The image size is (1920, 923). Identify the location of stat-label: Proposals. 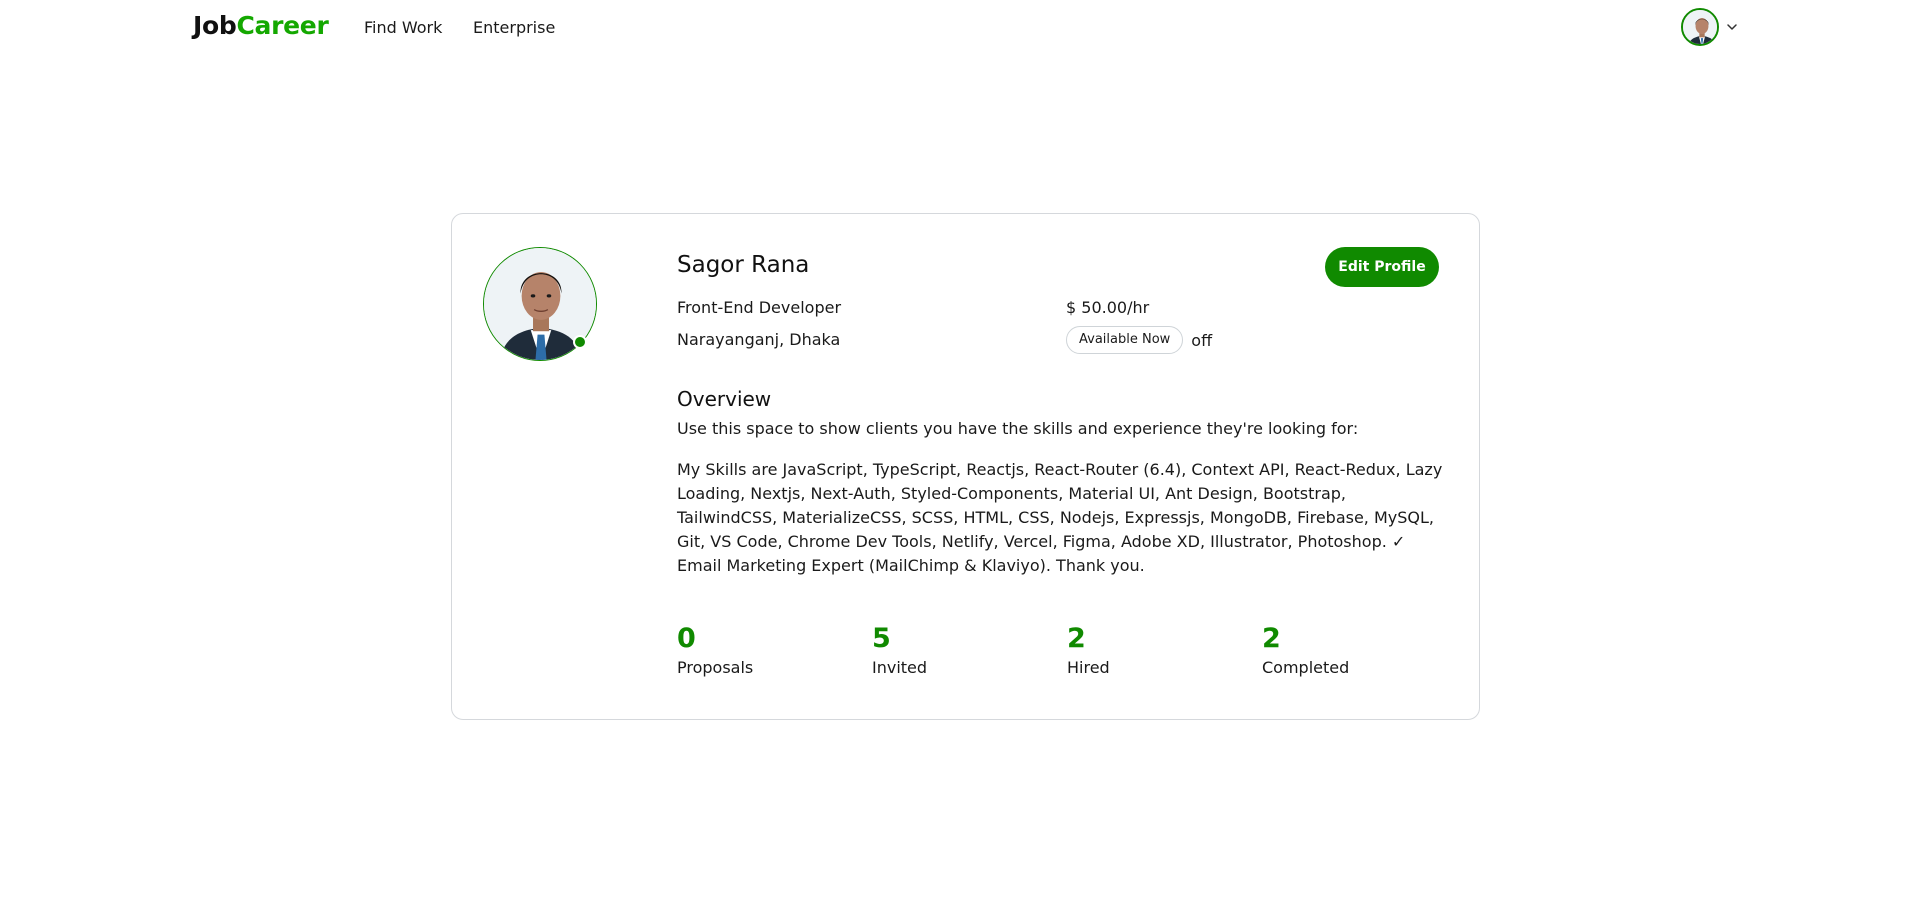
(715, 667).